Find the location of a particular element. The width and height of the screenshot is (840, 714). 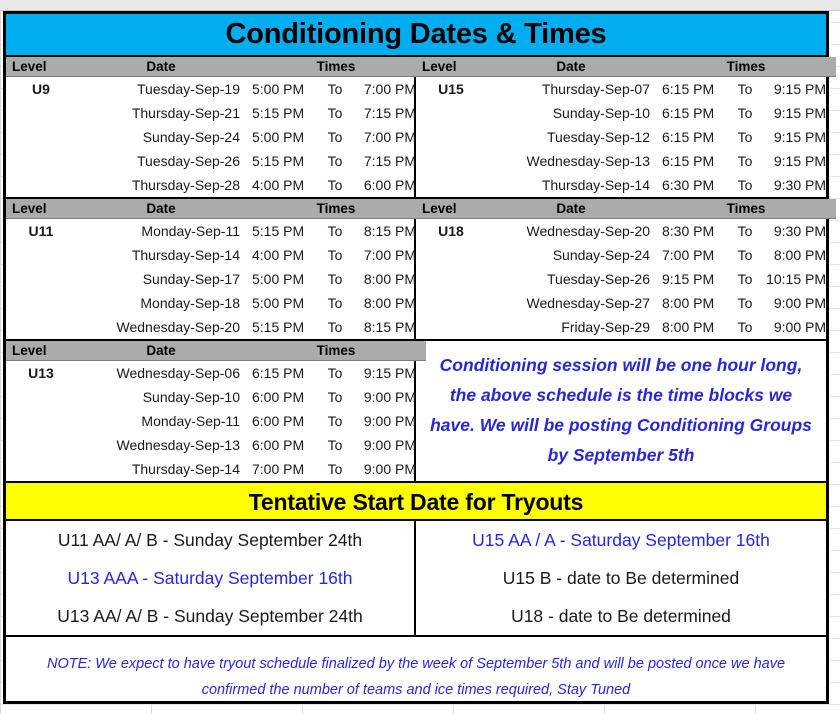

table-row: Thursday-Sep-21 5:15 PM To 7:15 PM is located at coordinates (216, 113).